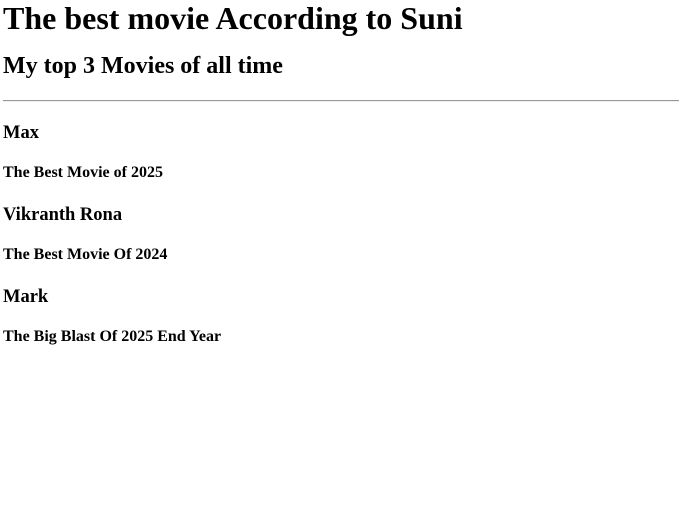  Describe the element at coordinates (112, 336) in the screenshot. I see `movie-note: The Big Blast Of 2025 End Year` at that location.